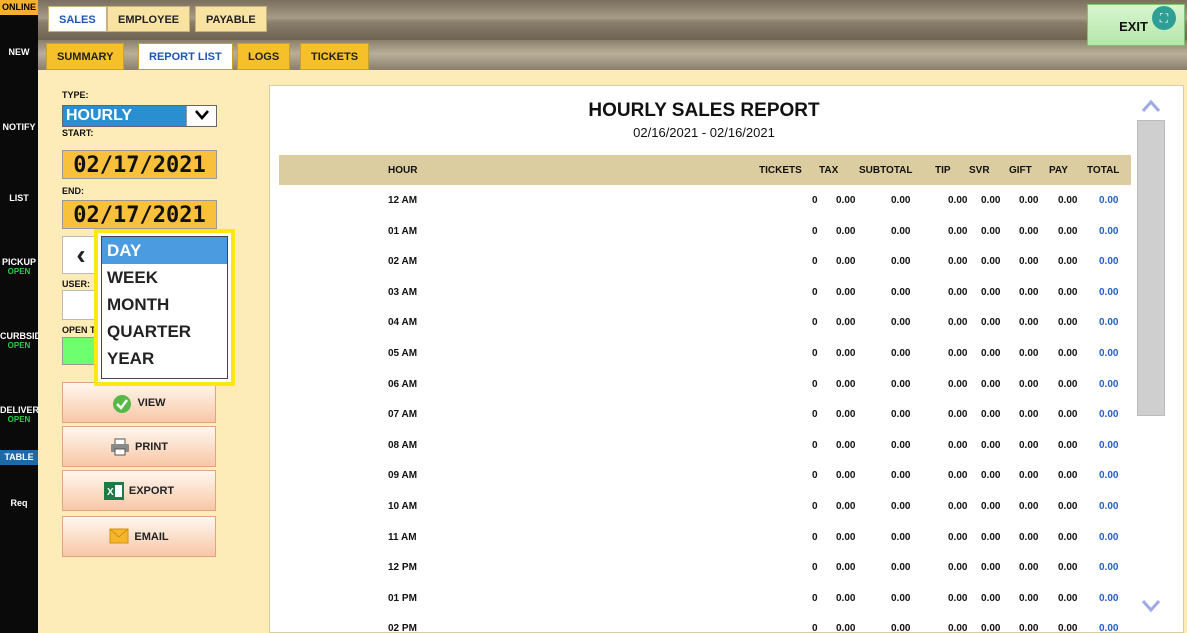  Describe the element at coordinates (1151, 607) in the screenshot. I see `scroll-down-icon` at that location.